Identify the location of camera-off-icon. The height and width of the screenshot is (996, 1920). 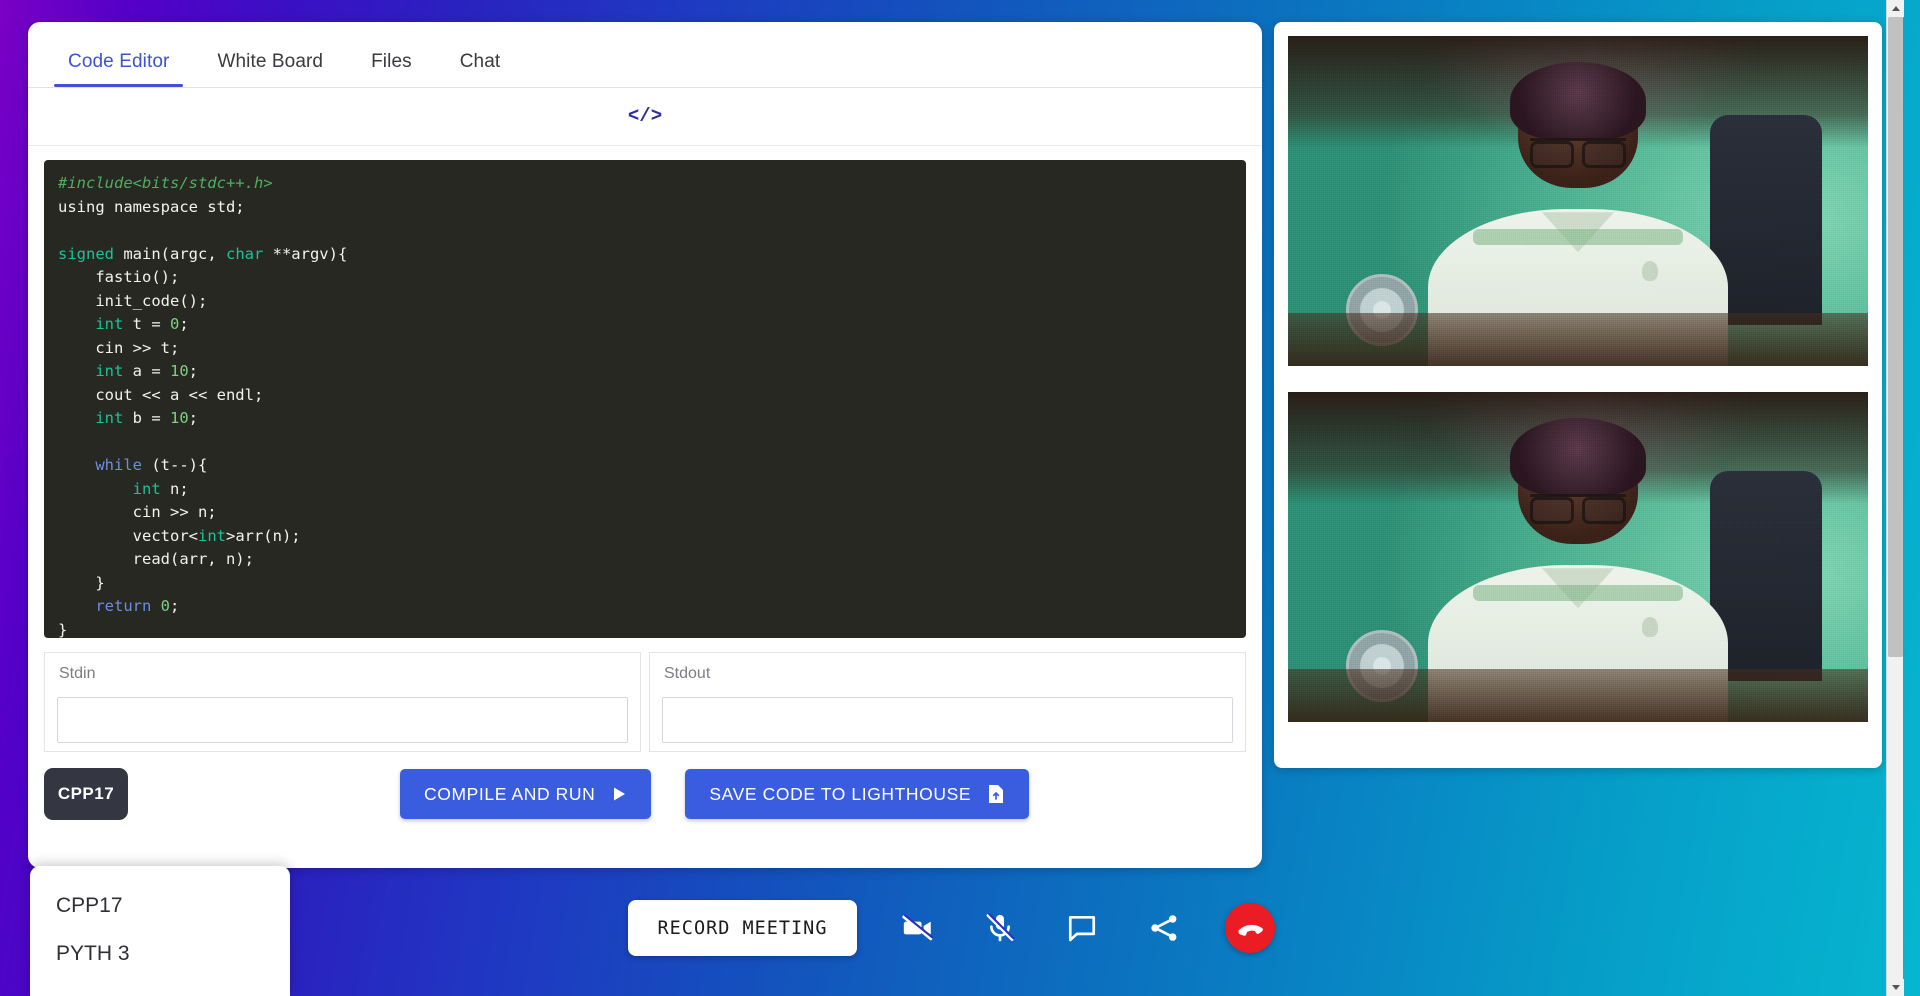
(918, 928).